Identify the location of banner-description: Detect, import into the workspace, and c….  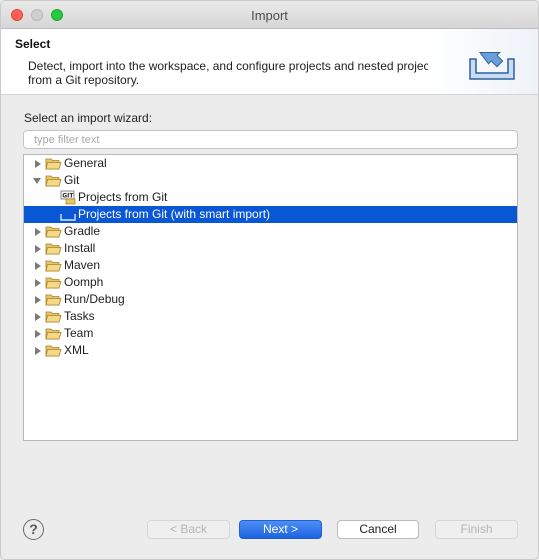
(233, 73).